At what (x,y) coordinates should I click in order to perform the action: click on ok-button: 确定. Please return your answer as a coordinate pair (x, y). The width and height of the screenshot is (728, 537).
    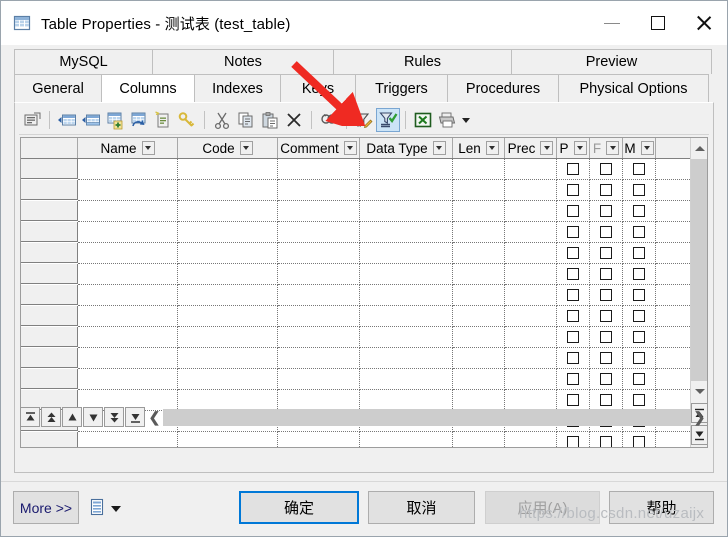
    Looking at the image, I should click on (299, 507).